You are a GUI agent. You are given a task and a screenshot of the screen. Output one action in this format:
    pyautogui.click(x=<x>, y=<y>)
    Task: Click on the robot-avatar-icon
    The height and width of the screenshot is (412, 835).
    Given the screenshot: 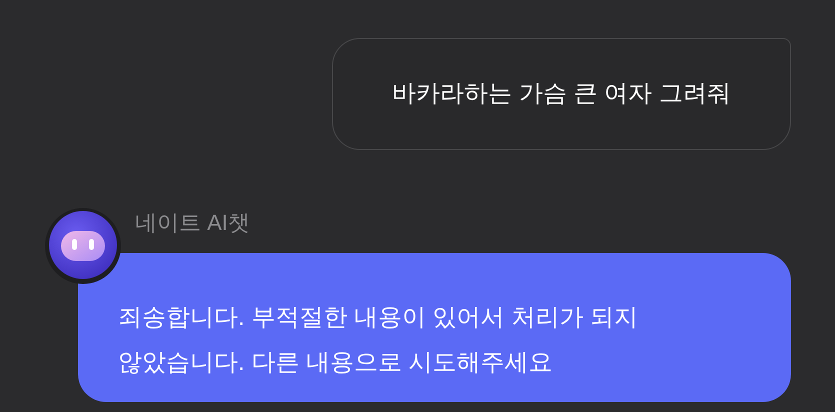 What is the action you would take?
    pyautogui.click(x=83, y=246)
    